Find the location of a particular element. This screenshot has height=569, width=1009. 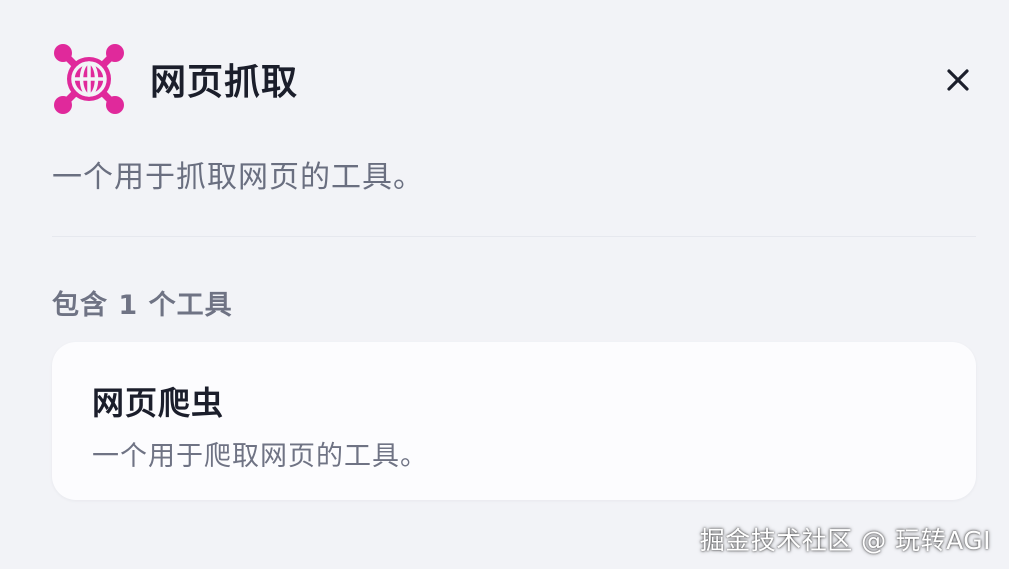

tool-name: 网页爬虫 is located at coordinates (158, 403).